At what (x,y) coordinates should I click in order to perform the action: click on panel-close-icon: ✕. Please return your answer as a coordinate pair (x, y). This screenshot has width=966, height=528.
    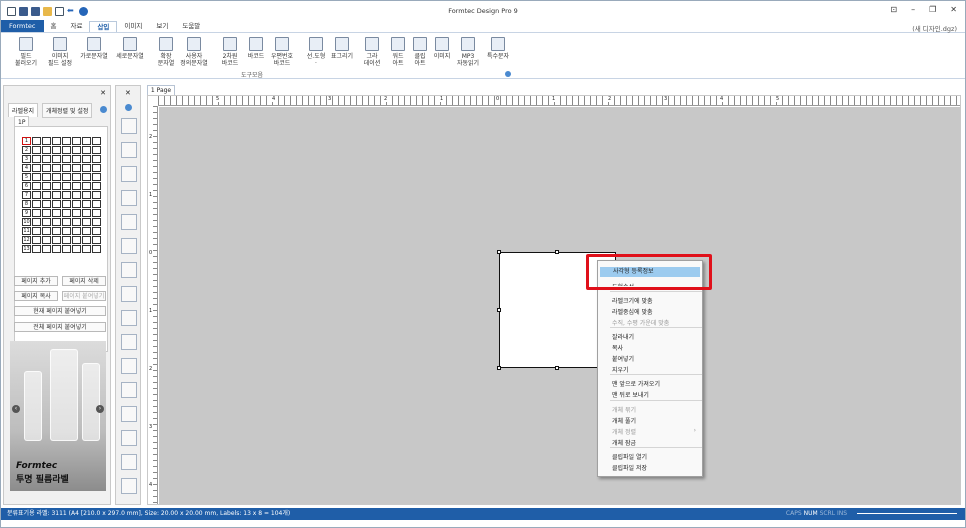
    Looking at the image, I should click on (103, 93).